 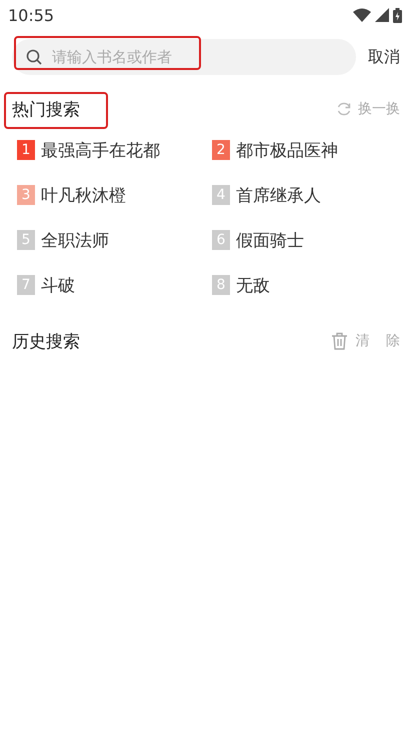 What do you see at coordinates (382, 15) in the screenshot?
I see `signal-icon` at bounding box center [382, 15].